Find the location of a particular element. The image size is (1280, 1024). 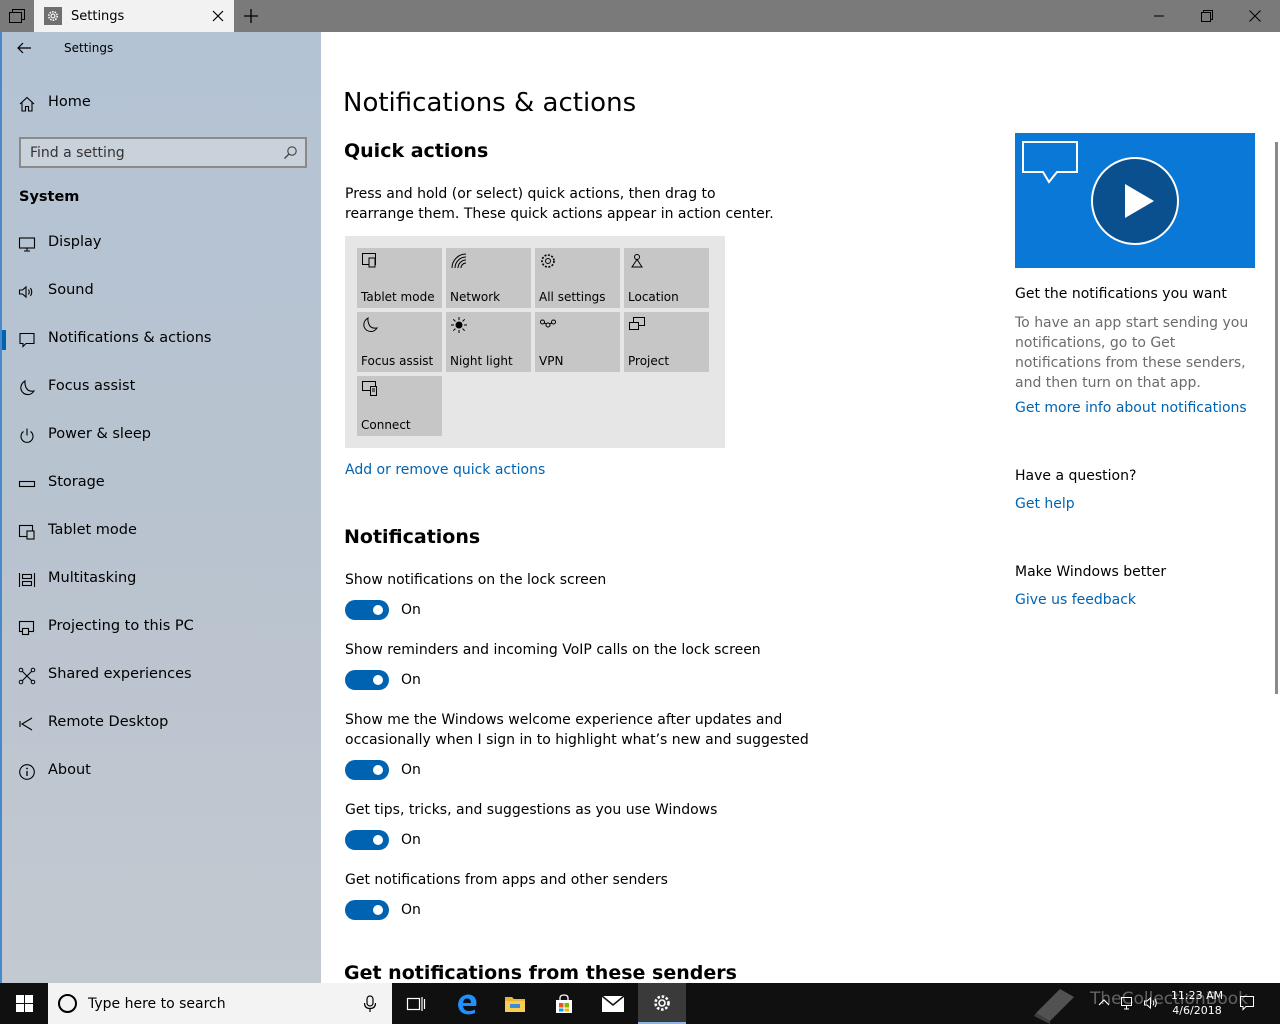

close-window-button is located at coordinates (1255, 16).